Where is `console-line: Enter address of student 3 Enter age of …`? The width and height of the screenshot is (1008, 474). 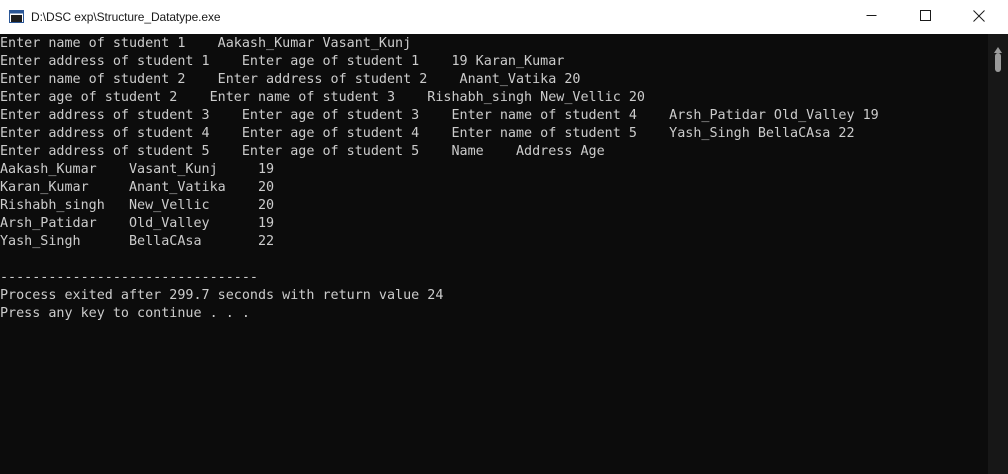 console-line: Enter address of student 3 Enter age of … is located at coordinates (439, 115).